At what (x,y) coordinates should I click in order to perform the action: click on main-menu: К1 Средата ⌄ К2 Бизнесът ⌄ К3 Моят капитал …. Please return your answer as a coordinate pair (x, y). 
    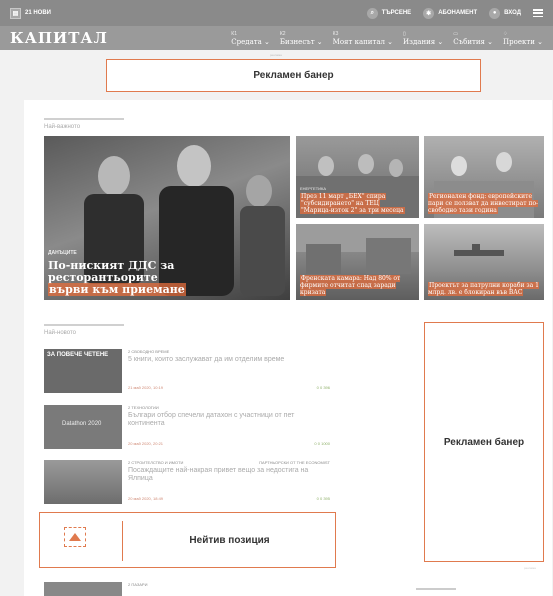
    Looking at the image, I should click on (387, 38).